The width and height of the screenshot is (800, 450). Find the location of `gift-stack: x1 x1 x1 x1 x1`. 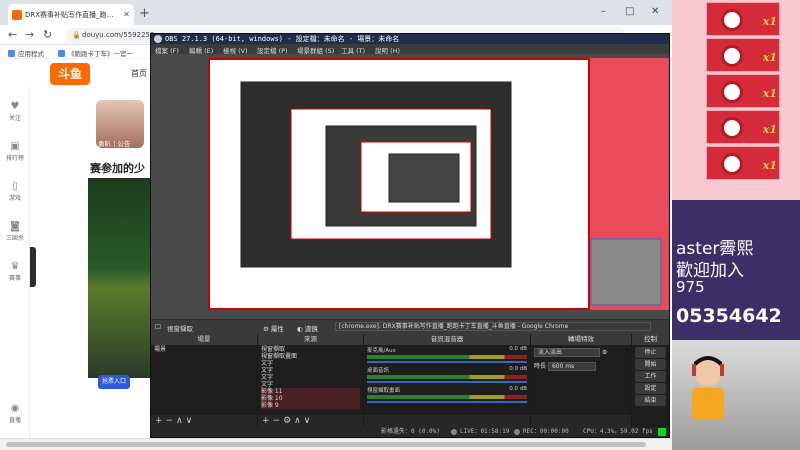

gift-stack: x1 x1 x1 x1 x1 is located at coordinates (736, 100).